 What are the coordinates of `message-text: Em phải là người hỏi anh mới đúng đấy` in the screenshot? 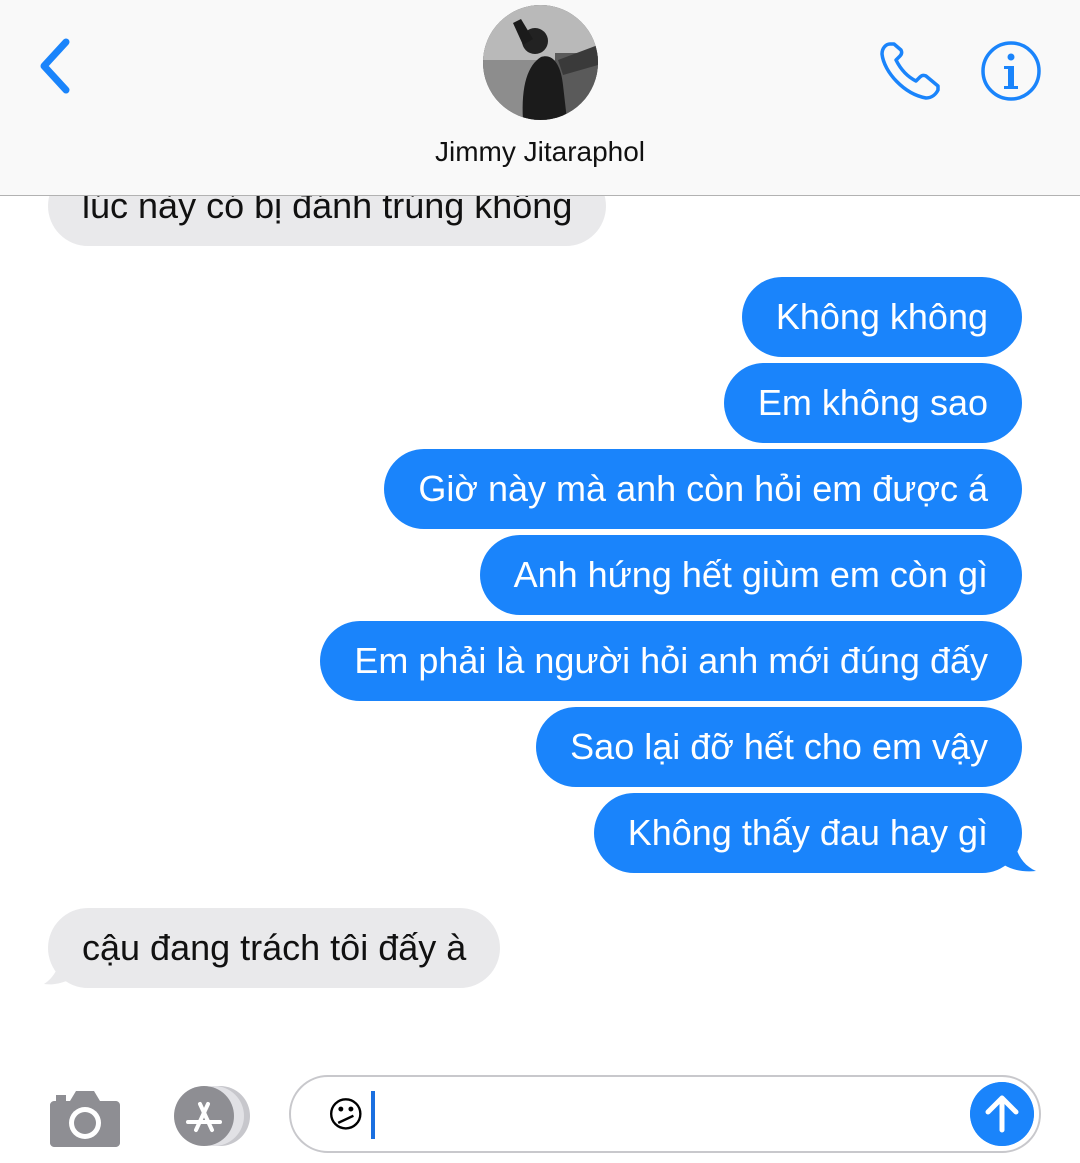 It's located at (671, 660).